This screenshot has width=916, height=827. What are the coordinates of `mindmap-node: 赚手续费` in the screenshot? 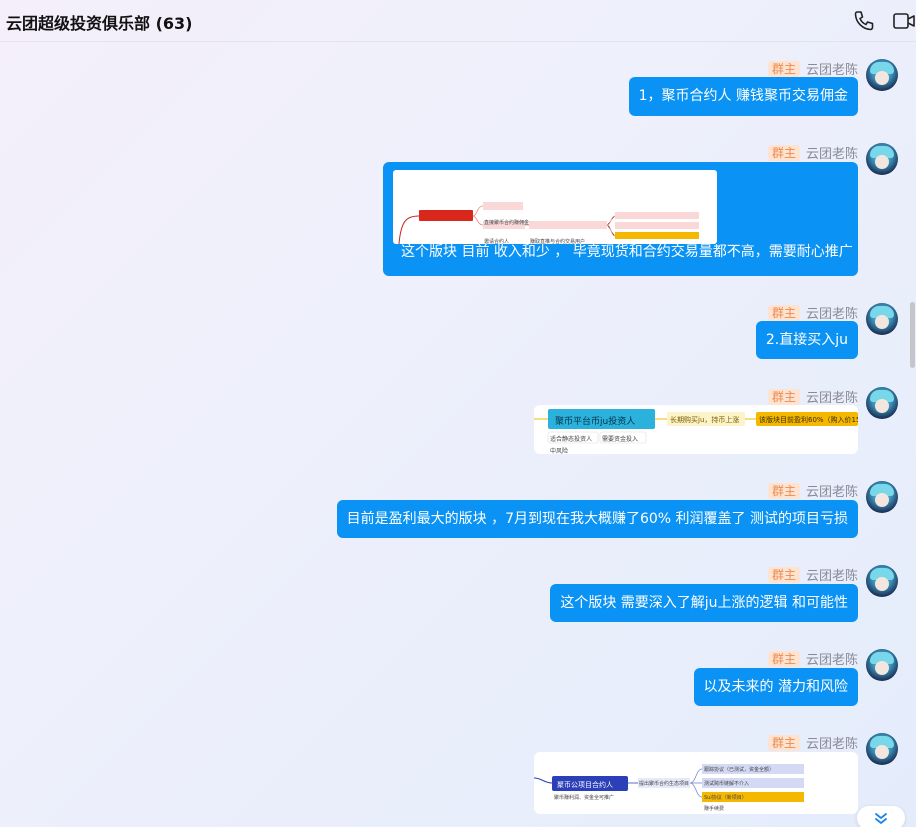 It's located at (714, 809).